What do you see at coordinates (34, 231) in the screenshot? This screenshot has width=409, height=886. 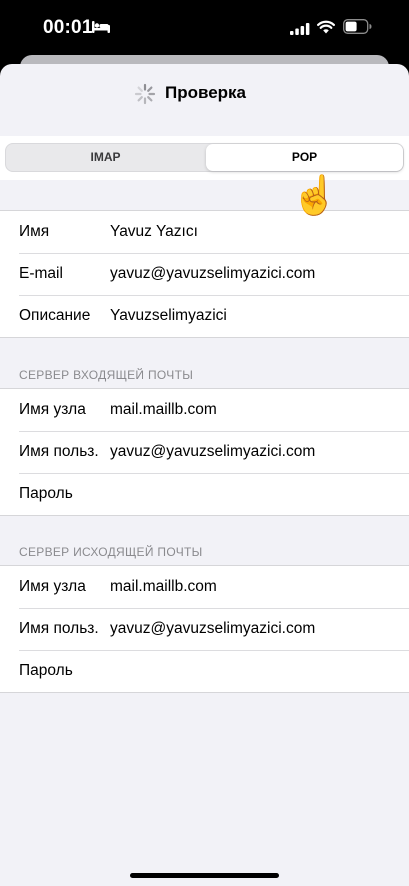 I see `name-label: Имя` at bounding box center [34, 231].